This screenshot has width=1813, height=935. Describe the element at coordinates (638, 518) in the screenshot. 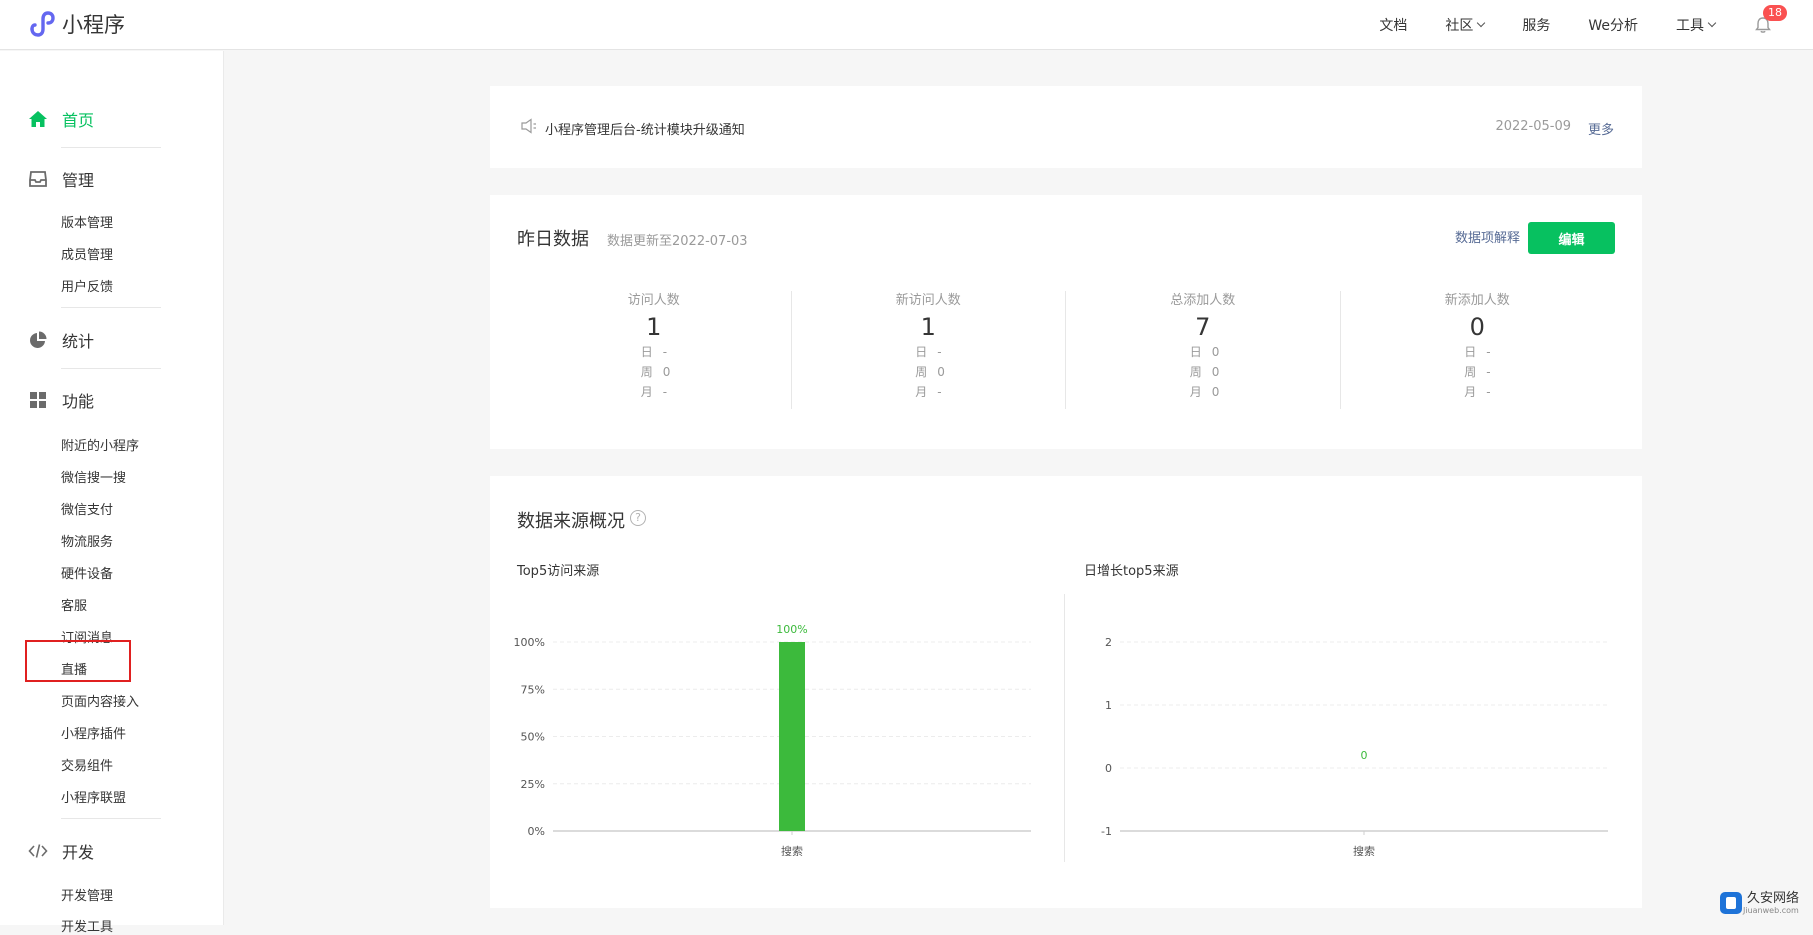

I see `help-icon: ?` at that location.